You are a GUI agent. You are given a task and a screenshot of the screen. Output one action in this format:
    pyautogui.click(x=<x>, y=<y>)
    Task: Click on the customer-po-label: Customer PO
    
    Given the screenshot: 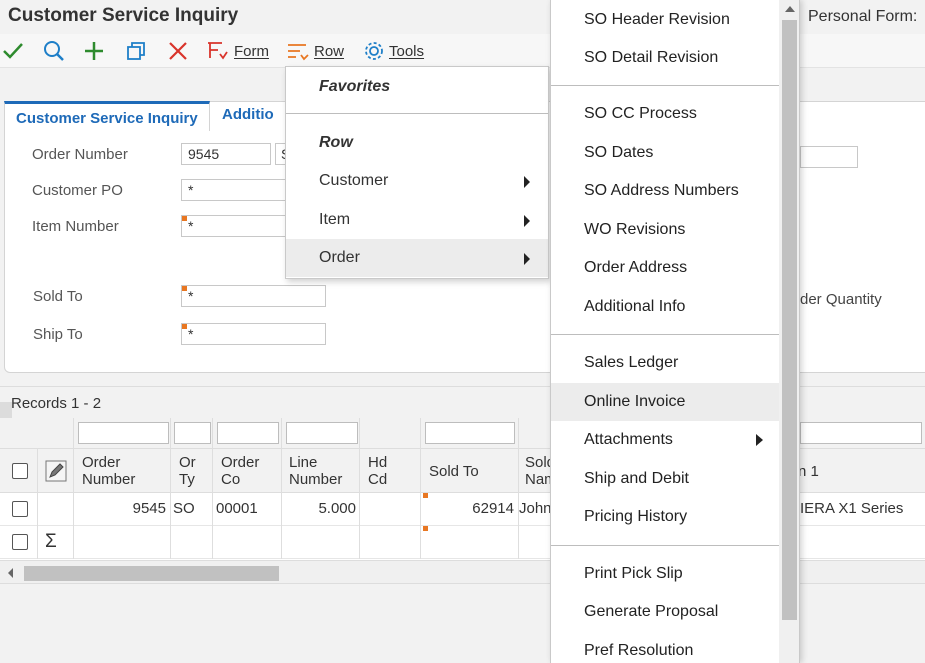 What is the action you would take?
    pyautogui.click(x=77, y=190)
    